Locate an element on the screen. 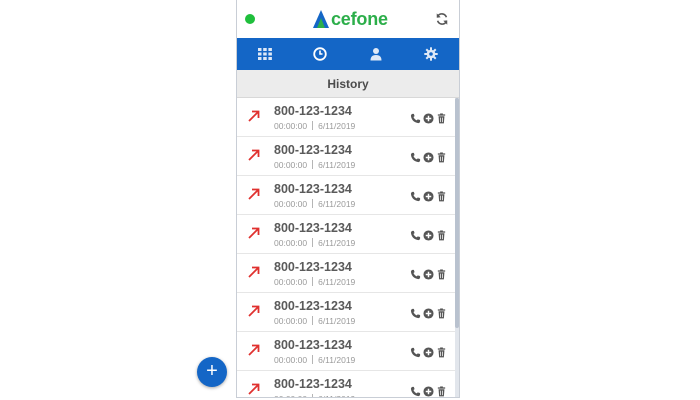 This screenshot has width=700, height=400. tab-history is located at coordinates (321, 54).